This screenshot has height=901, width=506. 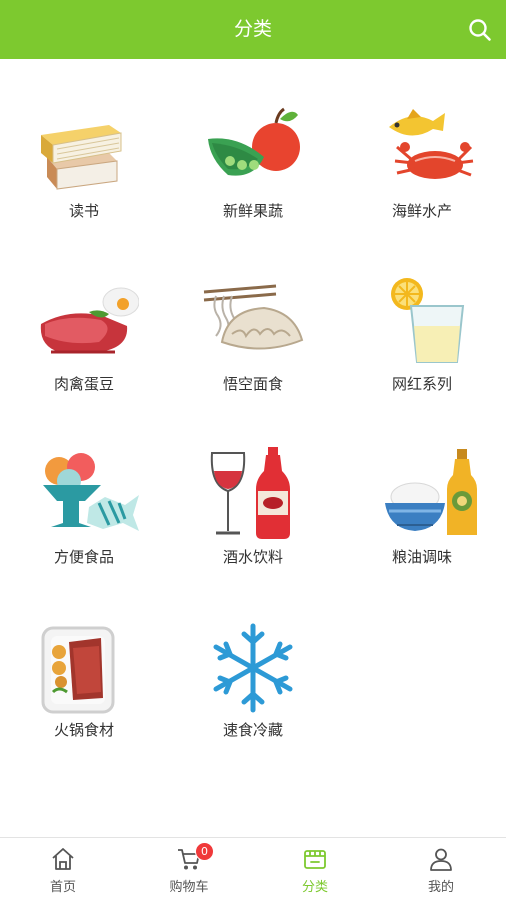 I want to click on category-label: 读书, so click(x=83, y=211).